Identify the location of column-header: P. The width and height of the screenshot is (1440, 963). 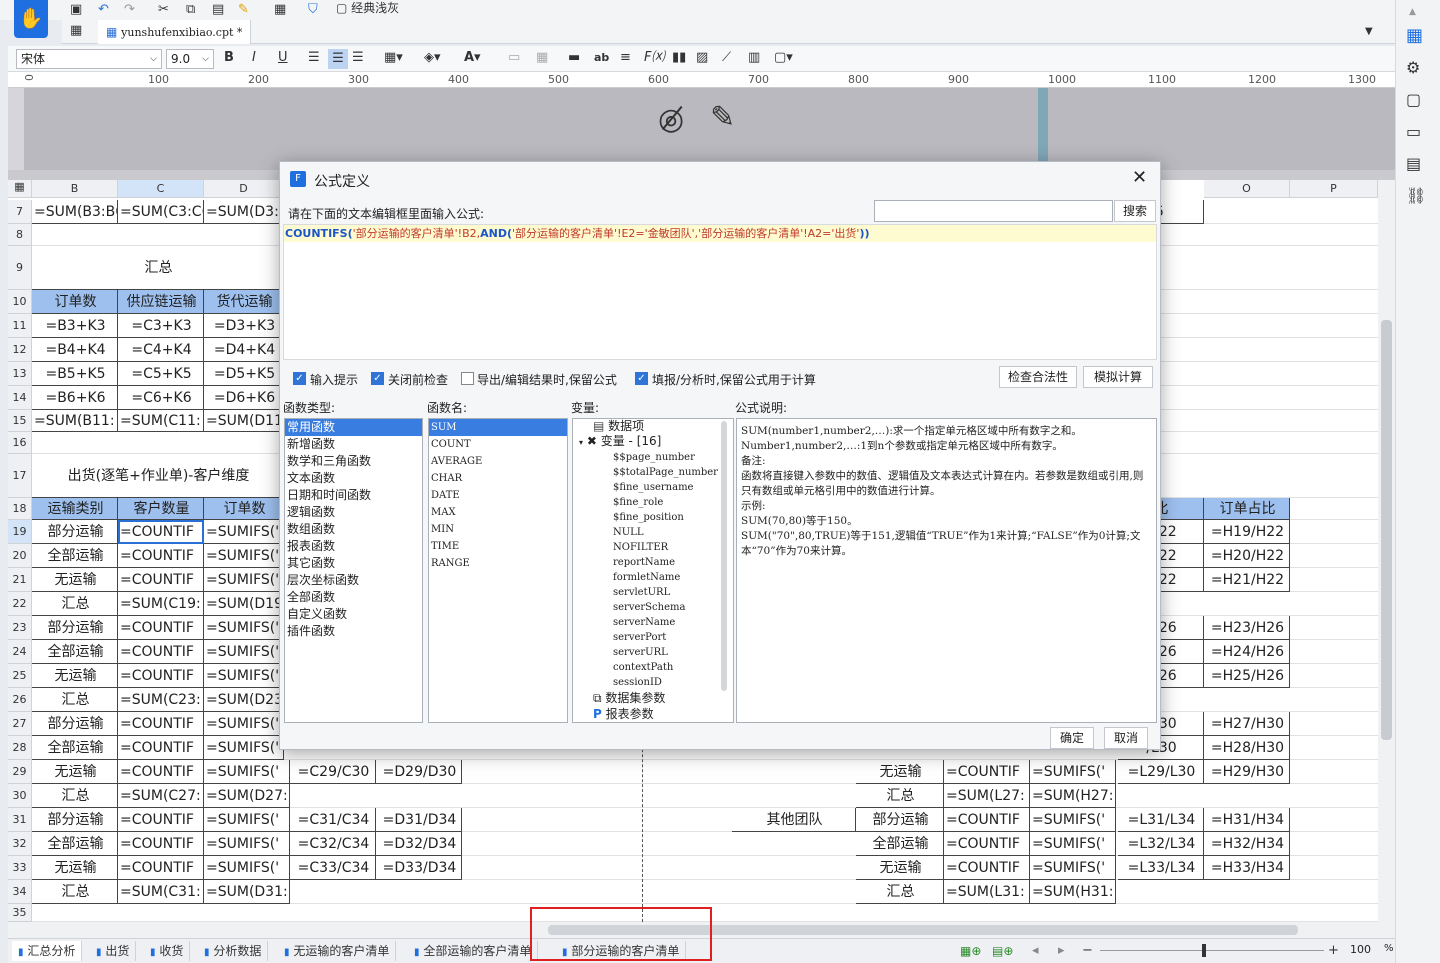
(1334, 189).